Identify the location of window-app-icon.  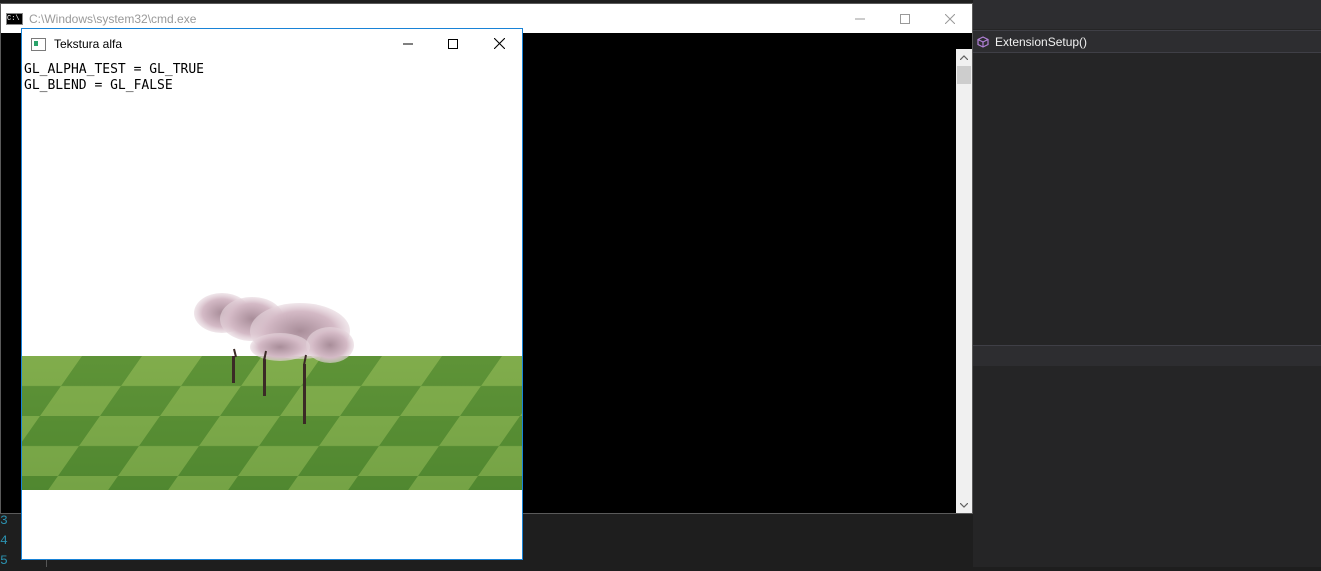
(38, 44).